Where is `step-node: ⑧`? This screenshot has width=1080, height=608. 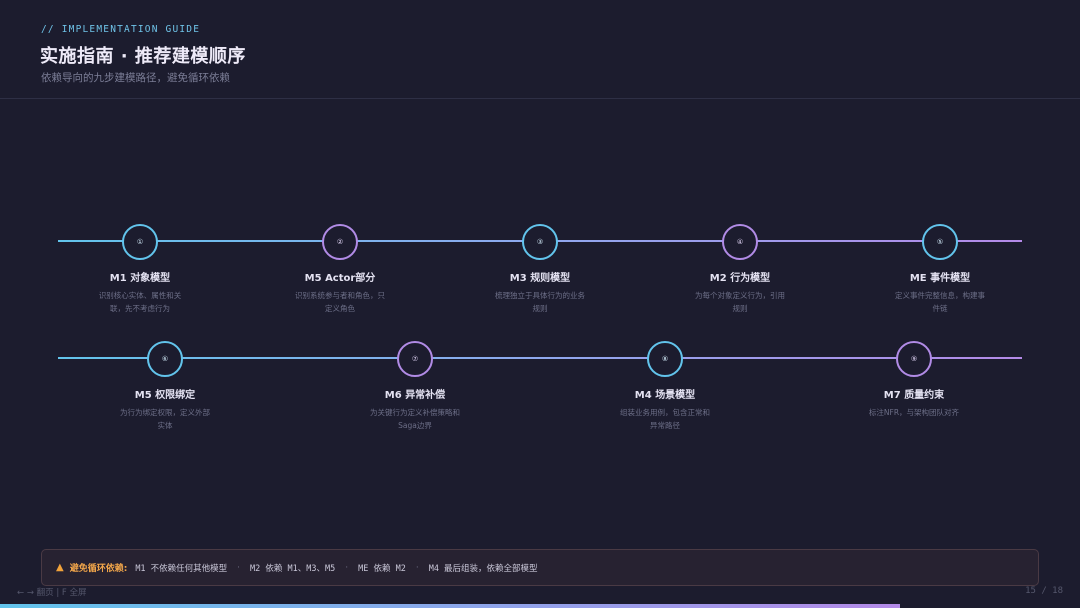
step-node: ⑧ is located at coordinates (665, 359).